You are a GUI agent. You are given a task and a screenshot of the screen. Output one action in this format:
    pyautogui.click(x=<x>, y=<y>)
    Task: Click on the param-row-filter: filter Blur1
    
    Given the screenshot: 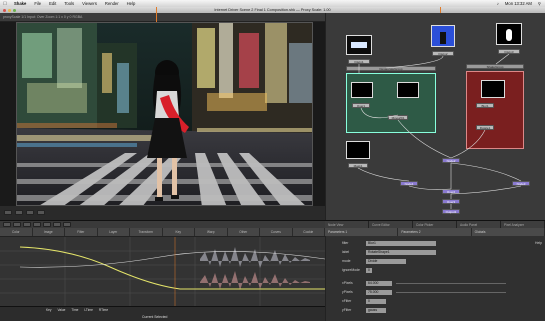 What is the action you would take?
    pyautogui.click(x=435, y=243)
    